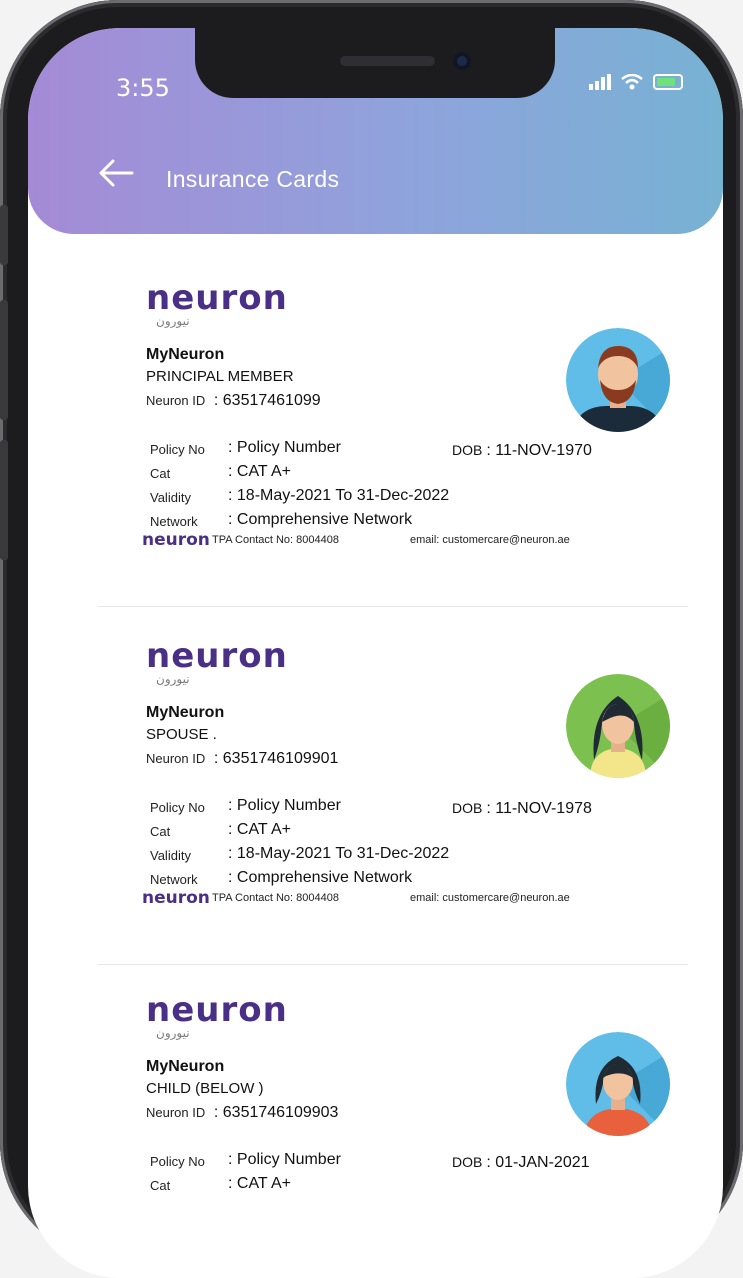  What do you see at coordinates (181, 734) in the screenshot?
I see `member-type: SPOUSE .` at bounding box center [181, 734].